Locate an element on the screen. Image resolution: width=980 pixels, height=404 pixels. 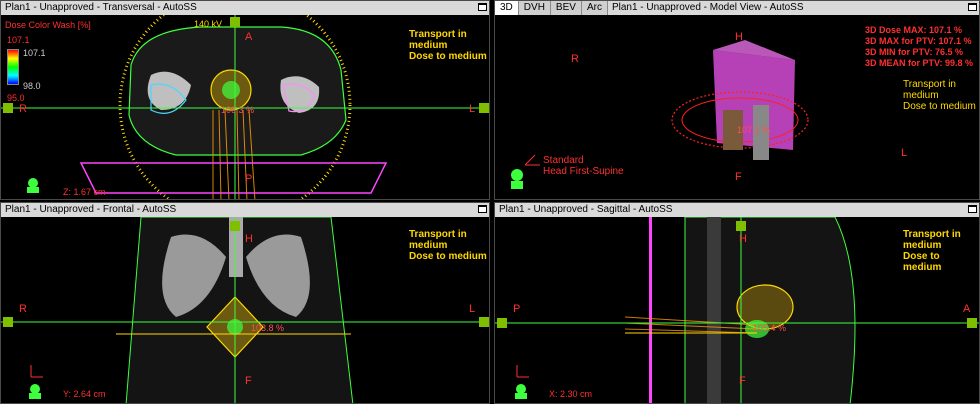
dose-percent: 107.1 % is located at coordinates (754, 130).